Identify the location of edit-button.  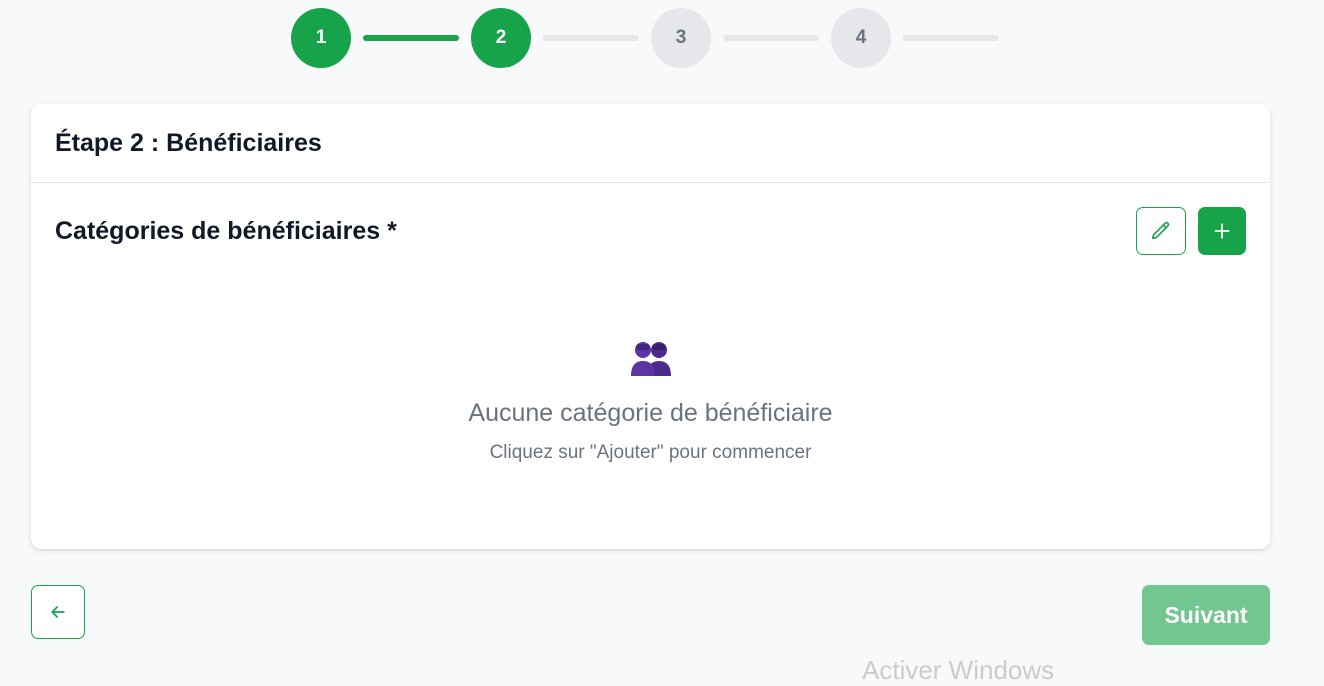
(1161, 231).